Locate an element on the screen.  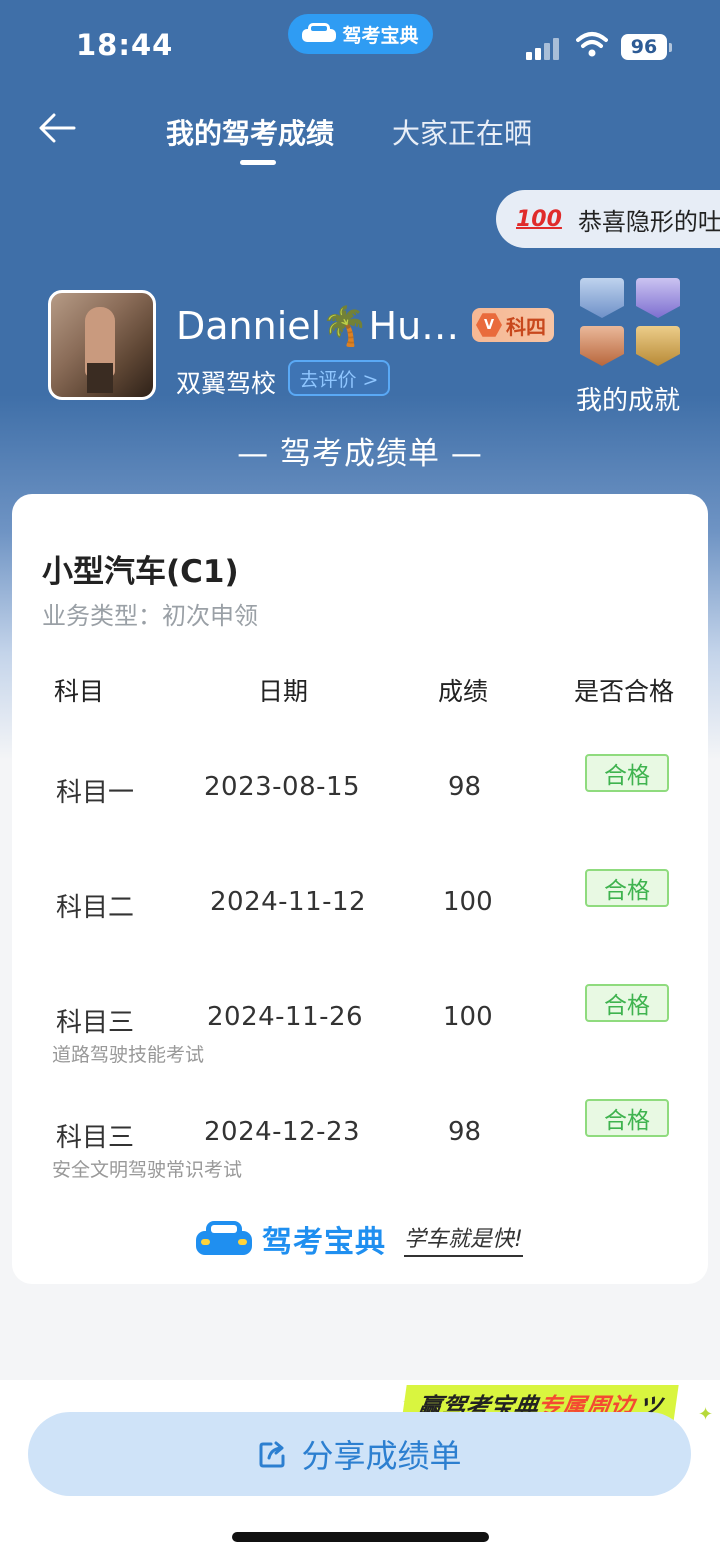
home-indicator is located at coordinates (360, 1537).